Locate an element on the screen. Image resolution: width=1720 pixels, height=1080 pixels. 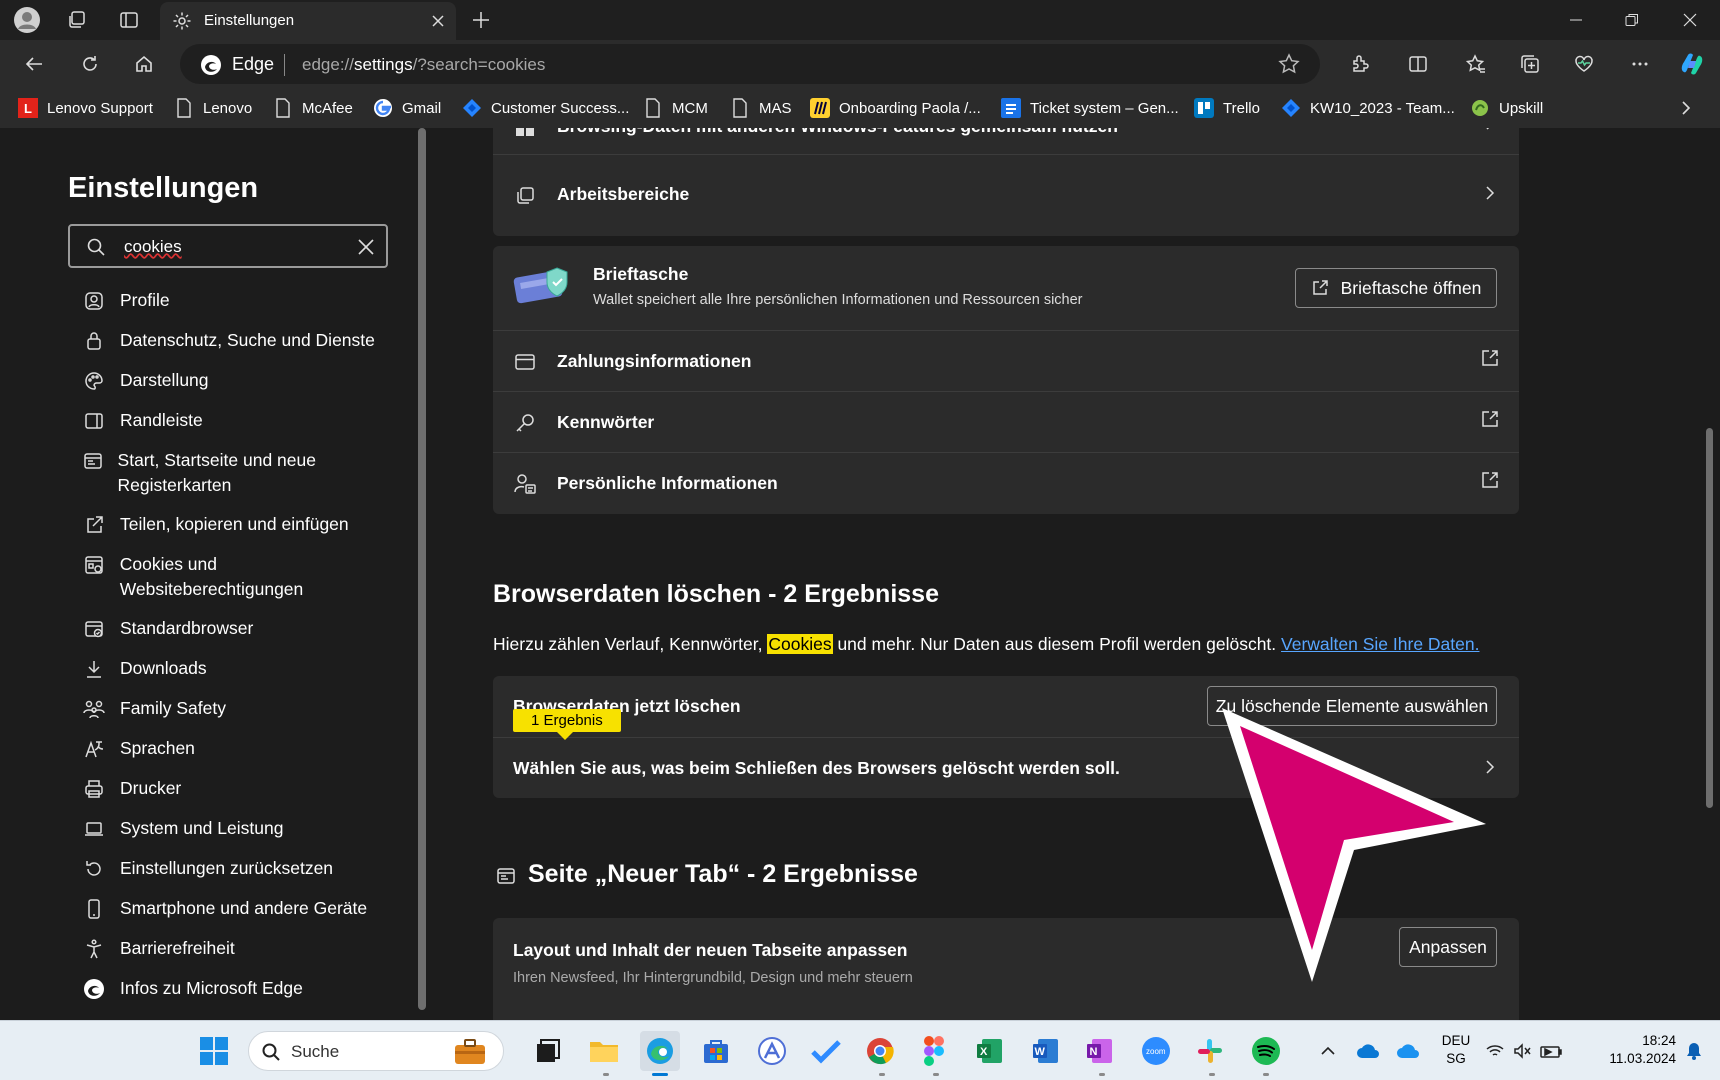
bookmark-mcm: MCM is located at coordinates (675, 108).